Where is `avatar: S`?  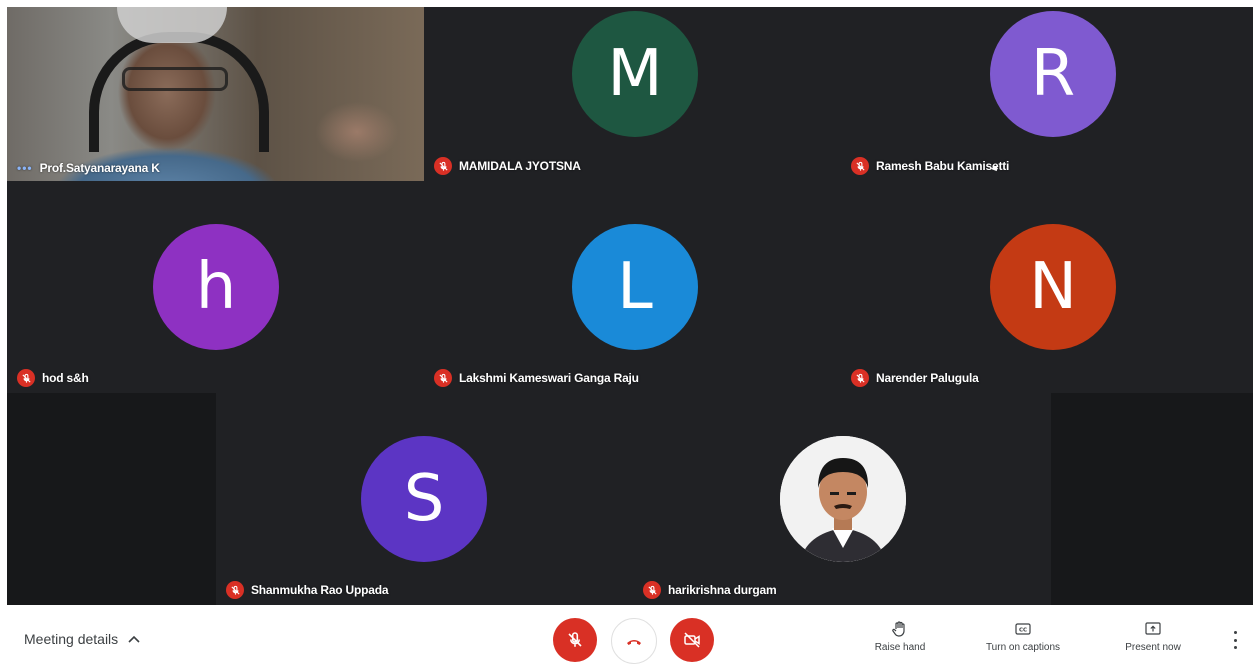 avatar: S is located at coordinates (424, 499).